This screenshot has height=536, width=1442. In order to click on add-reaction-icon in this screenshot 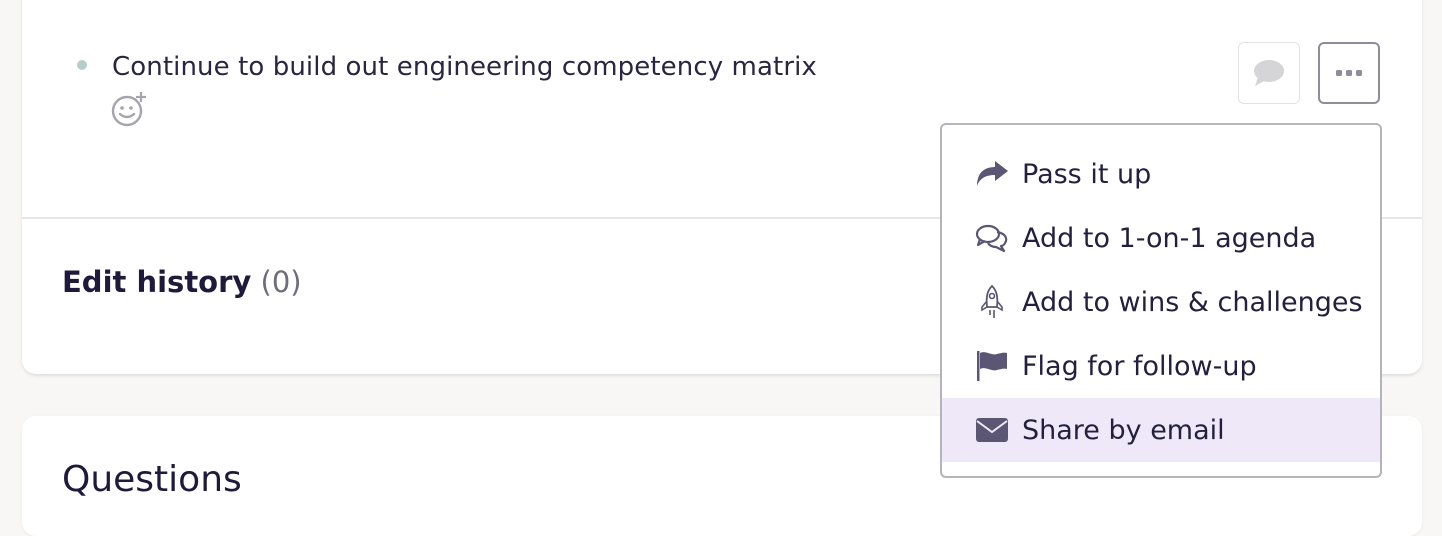, I will do `click(129, 109)`.